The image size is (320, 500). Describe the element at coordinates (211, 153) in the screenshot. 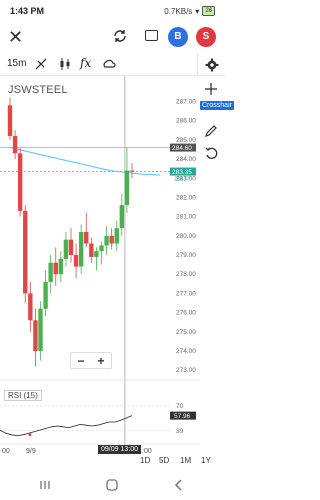

I see `undo-icon` at that location.